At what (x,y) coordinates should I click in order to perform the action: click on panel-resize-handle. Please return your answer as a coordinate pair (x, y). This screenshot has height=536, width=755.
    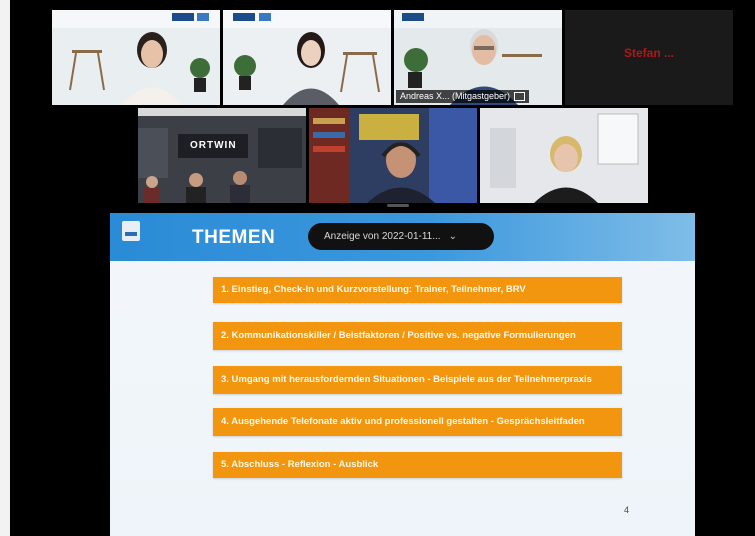
    Looking at the image, I should click on (398, 205).